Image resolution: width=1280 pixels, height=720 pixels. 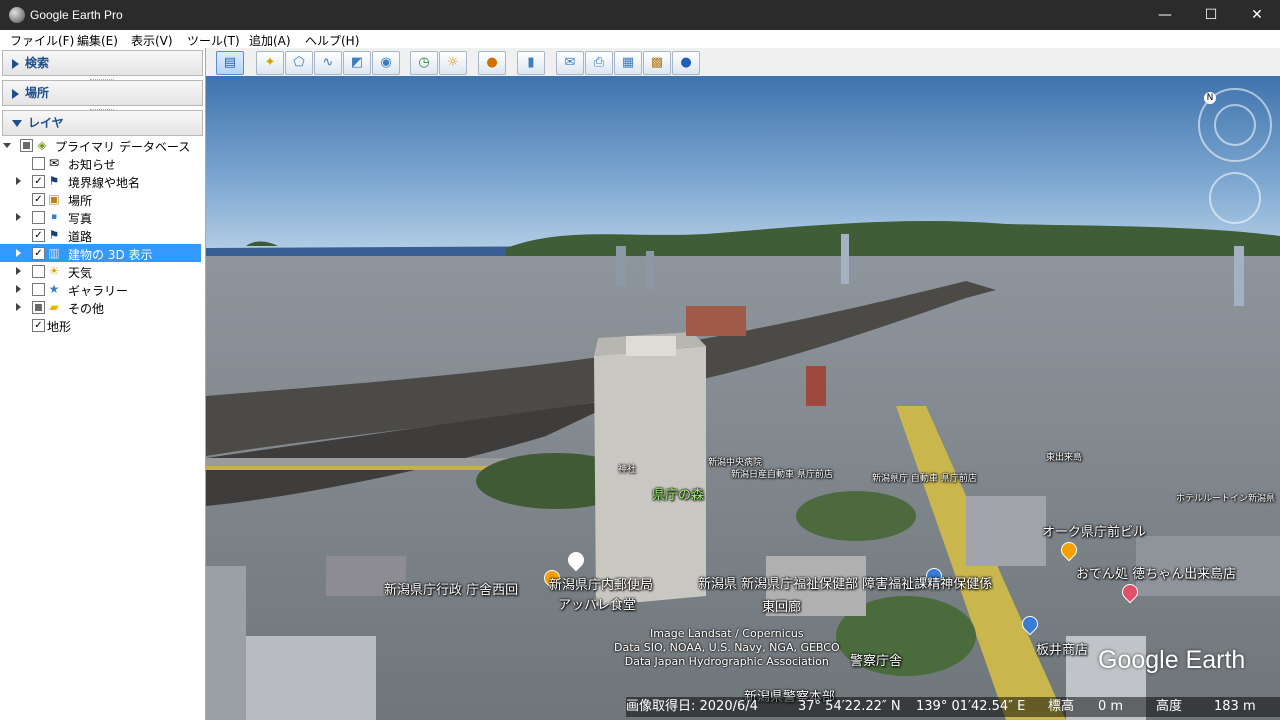 I want to click on eye-altitude-value: 183 m, so click(x=1235, y=706).